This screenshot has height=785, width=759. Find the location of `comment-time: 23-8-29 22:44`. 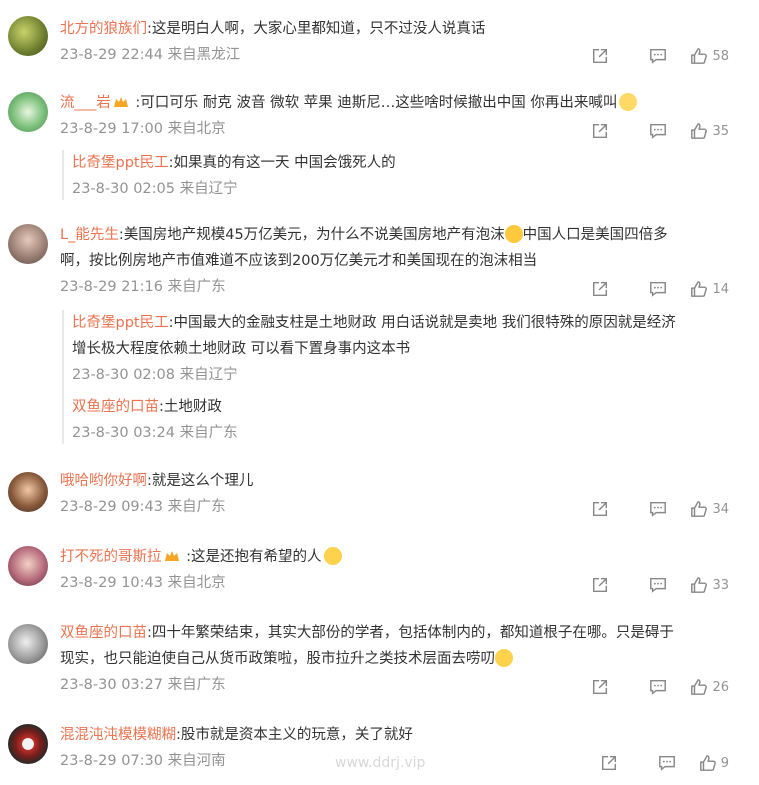

comment-time: 23-8-29 22:44 is located at coordinates (111, 55).